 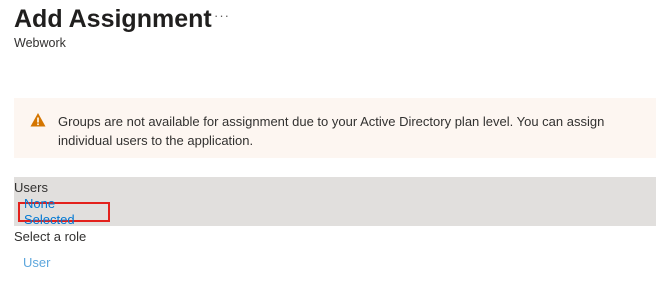 What do you see at coordinates (50, 236) in the screenshot?
I see `select-role-label: Select a role` at bounding box center [50, 236].